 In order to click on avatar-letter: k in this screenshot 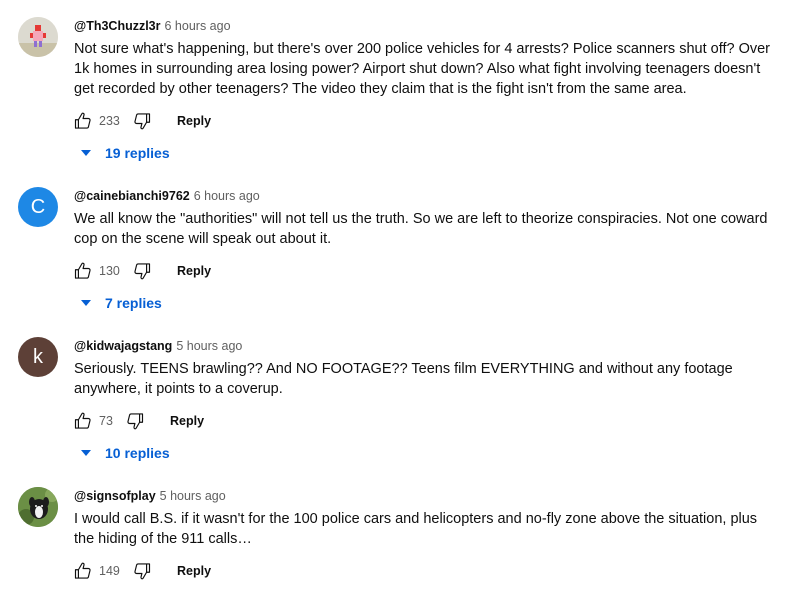, I will do `click(38, 356)`.